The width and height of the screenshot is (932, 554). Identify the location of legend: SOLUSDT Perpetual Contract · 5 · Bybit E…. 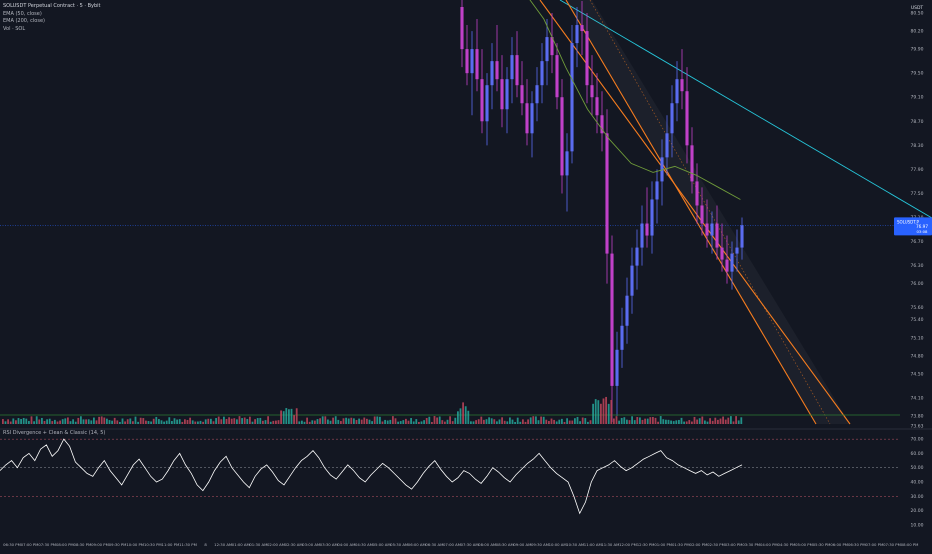
(52, 18).